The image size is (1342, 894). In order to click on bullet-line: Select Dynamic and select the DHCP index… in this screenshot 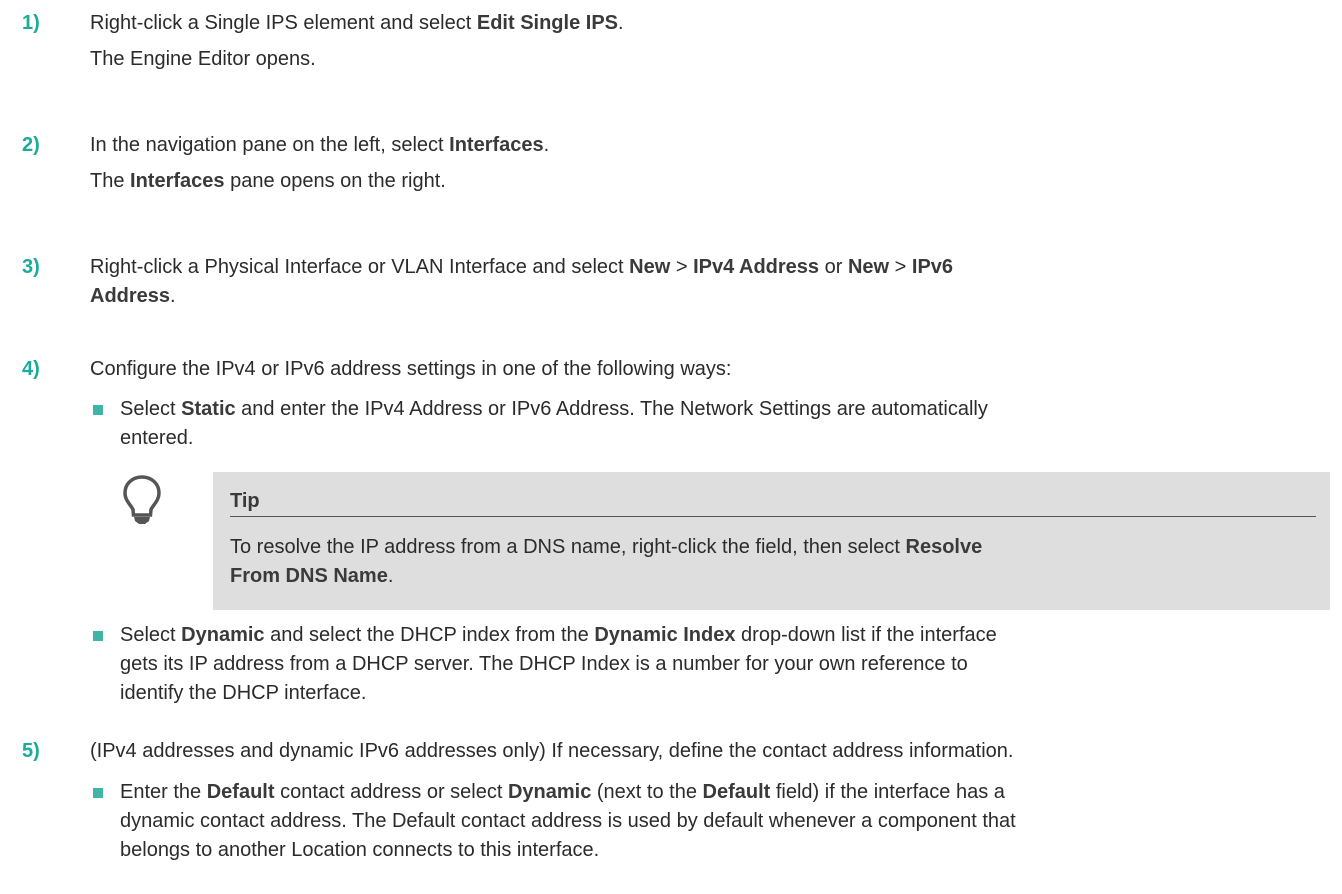, I will do `click(731, 635)`.